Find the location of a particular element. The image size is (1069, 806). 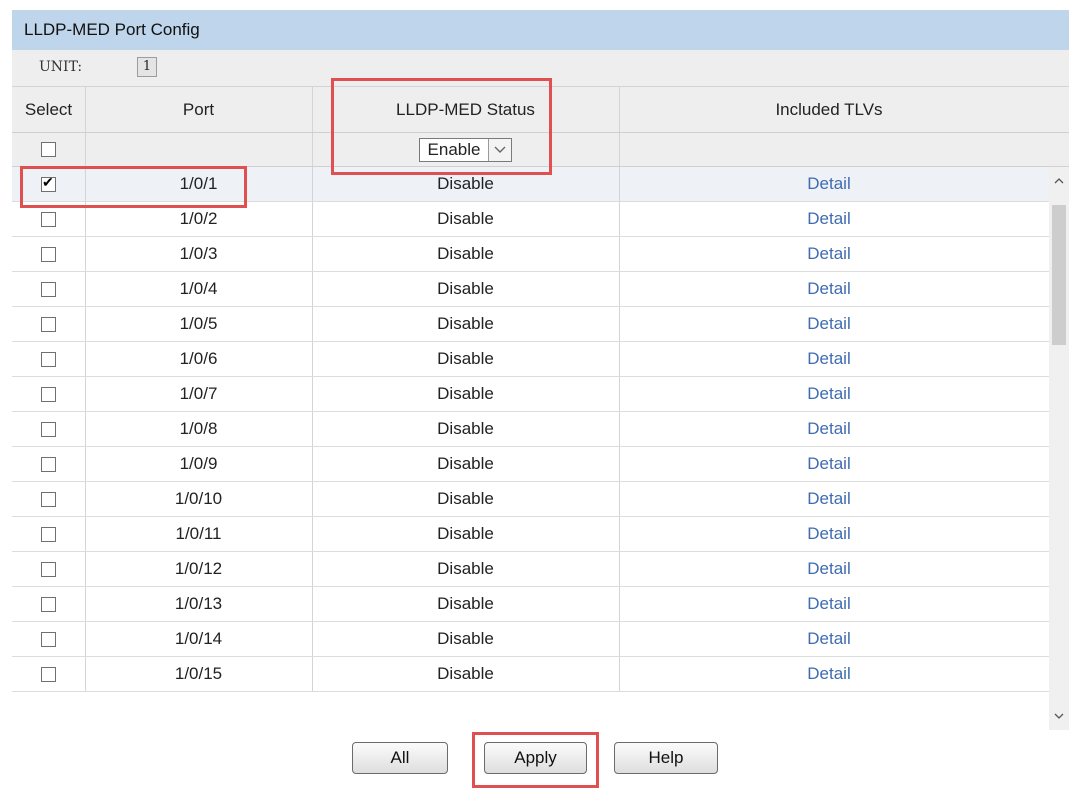

panel-title: LLDP-MED Port Config is located at coordinates (540, 30).